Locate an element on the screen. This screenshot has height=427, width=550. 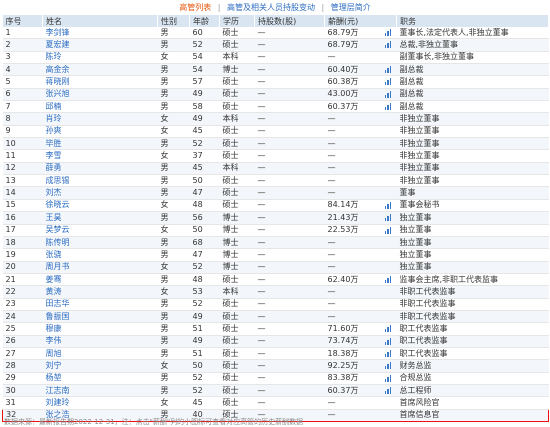
cell-name: 刘建玲 is located at coordinates (100, 403).